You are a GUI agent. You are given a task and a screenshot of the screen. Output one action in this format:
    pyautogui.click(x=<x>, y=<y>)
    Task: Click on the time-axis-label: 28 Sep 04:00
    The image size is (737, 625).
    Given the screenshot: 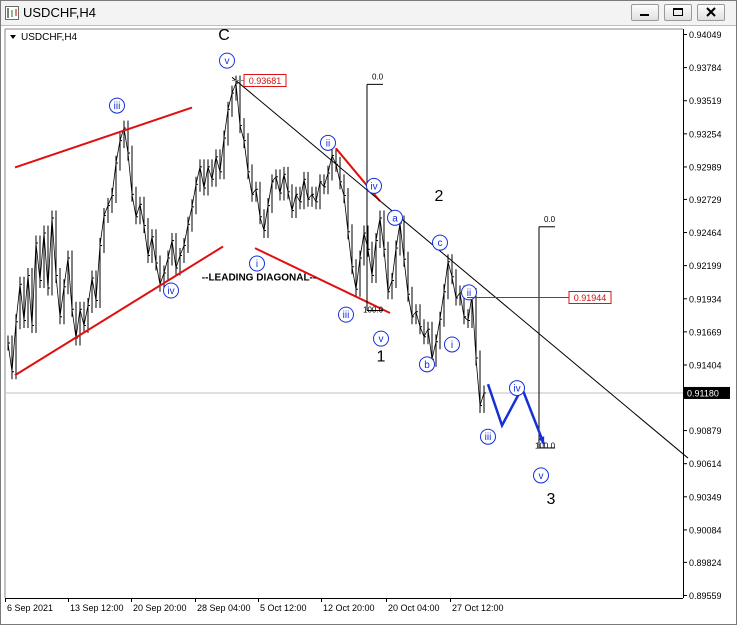 What is the action you would take?
    pyautogui.click(x=224, y=608)
    